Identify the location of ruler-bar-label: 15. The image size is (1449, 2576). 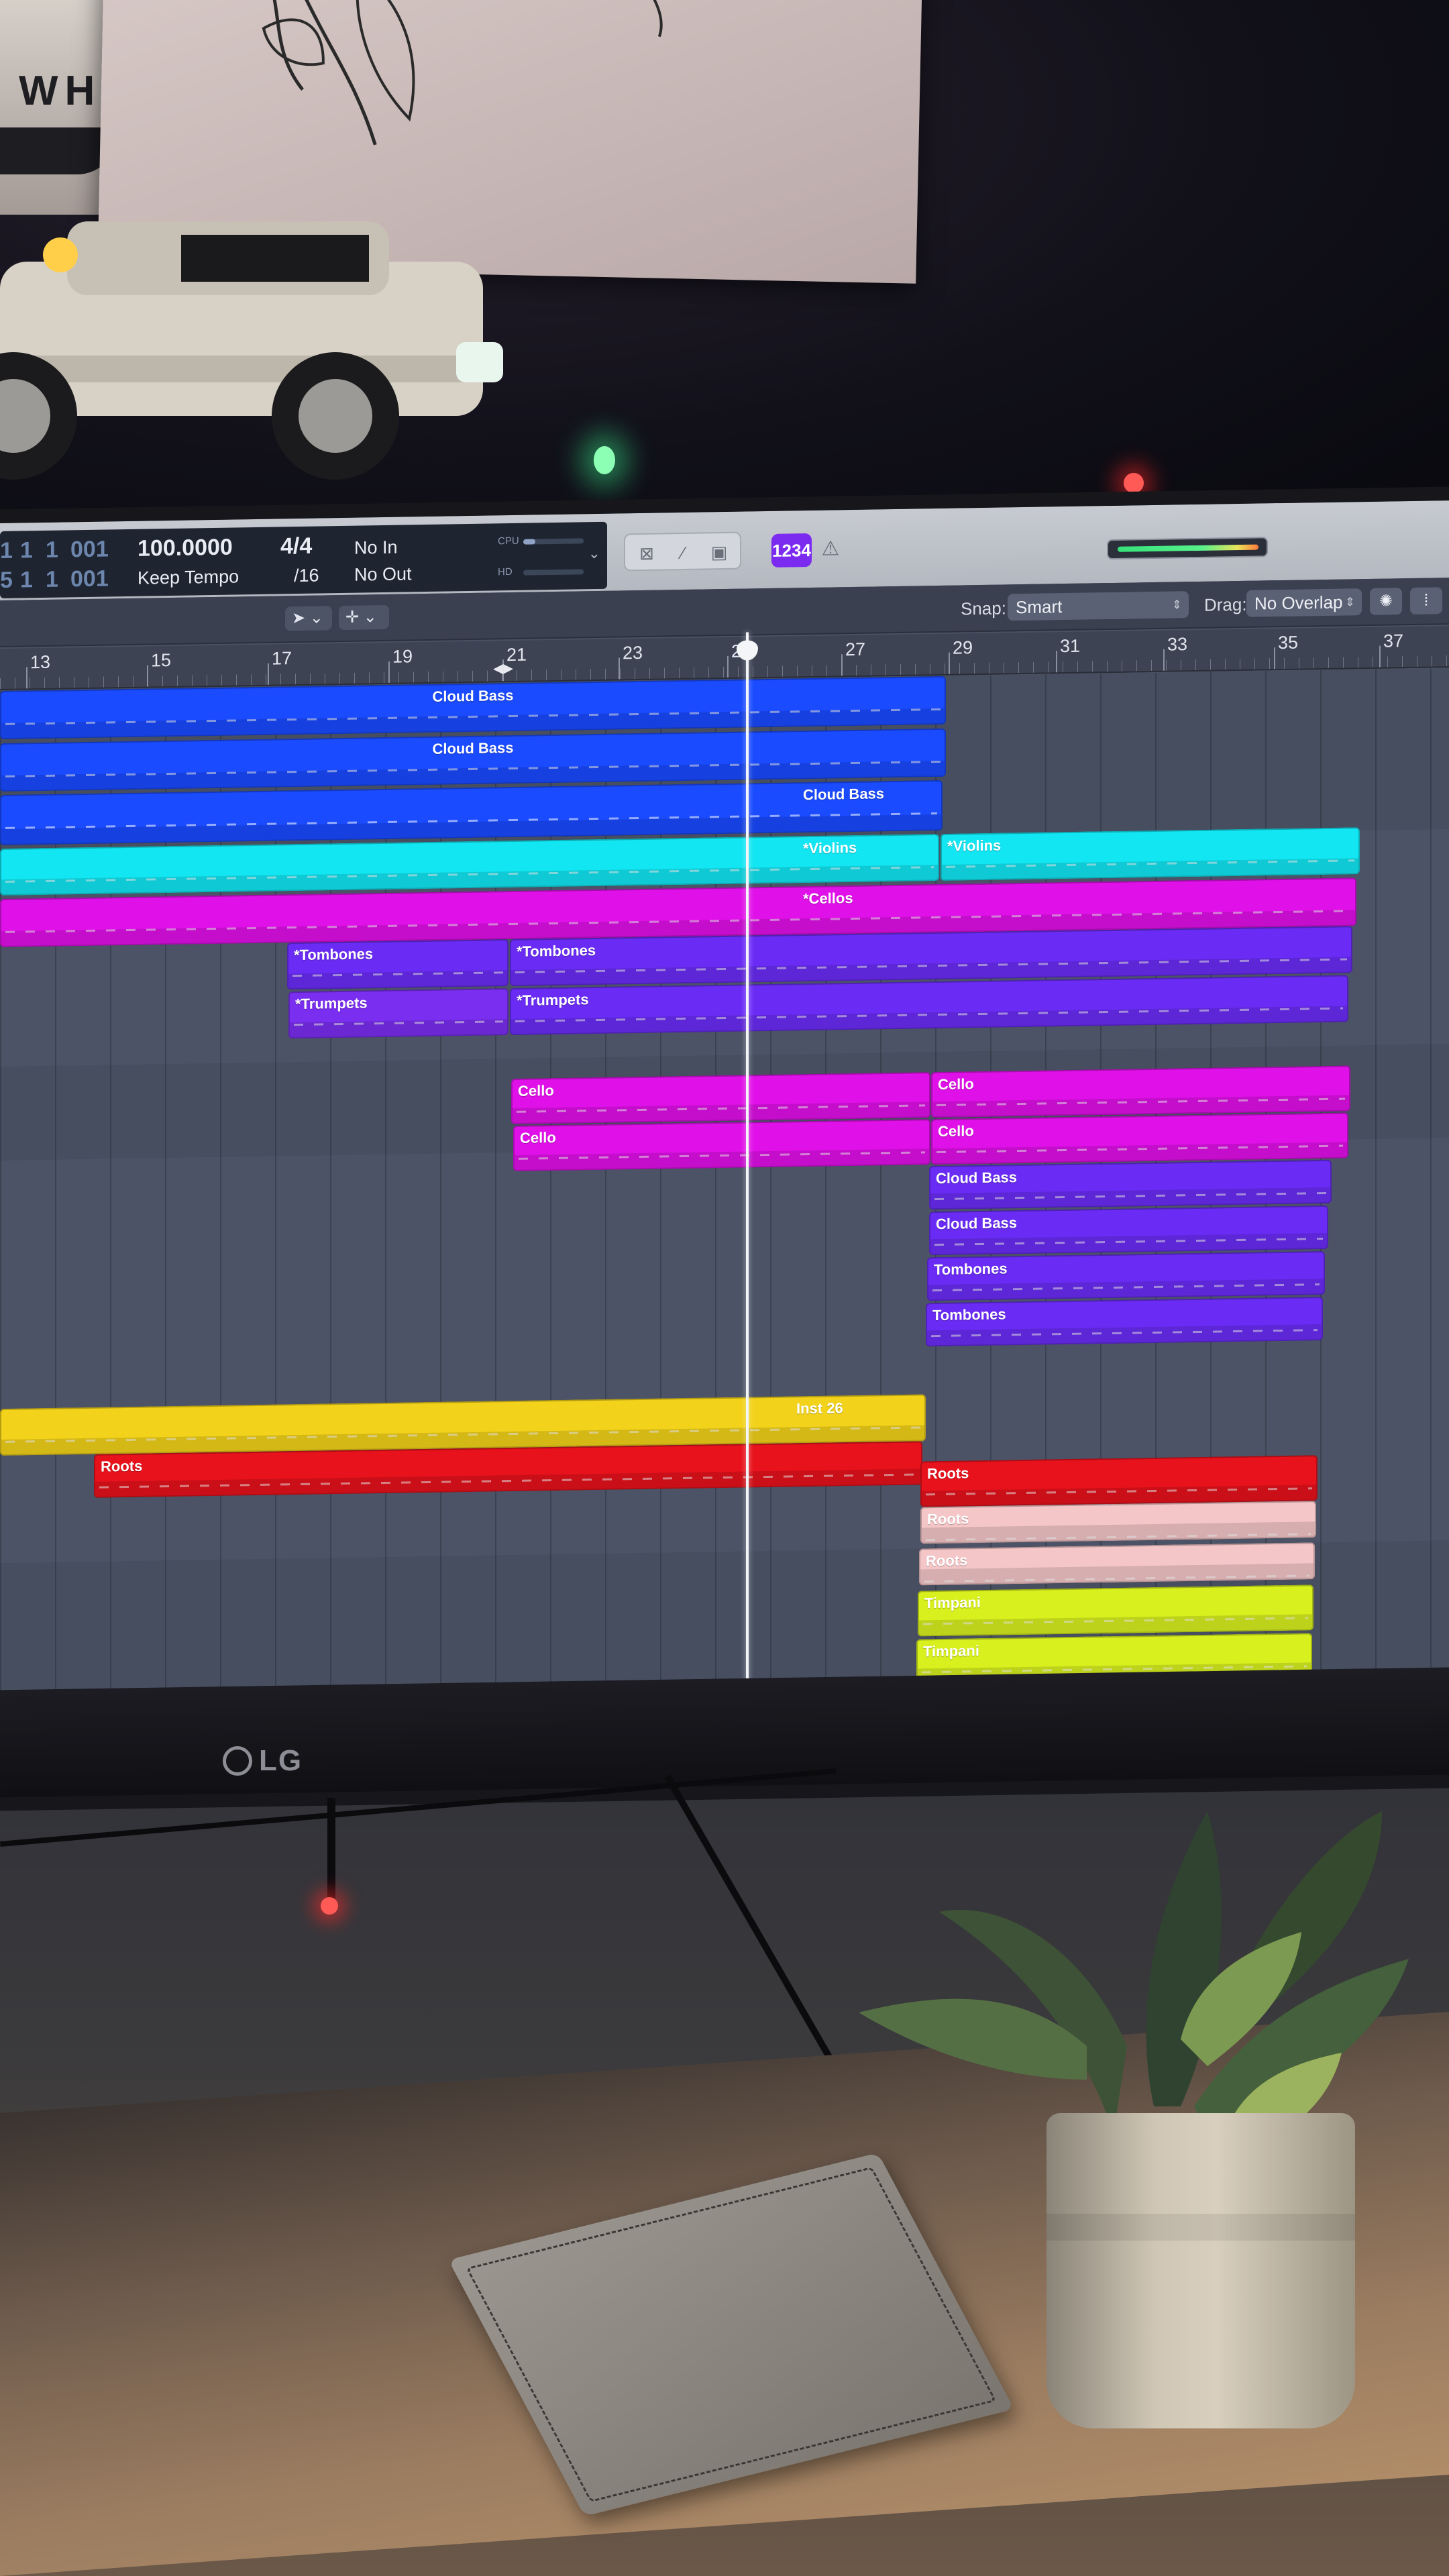
(161, 660).